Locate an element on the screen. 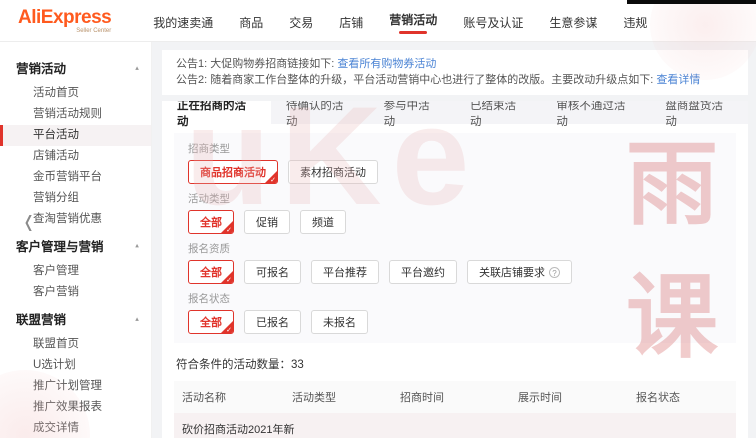 Image resolution: width=756 pixels, height=438 pixels. sidebar-section-label: 客户管理与营销 is located at coordinates (60, 247).